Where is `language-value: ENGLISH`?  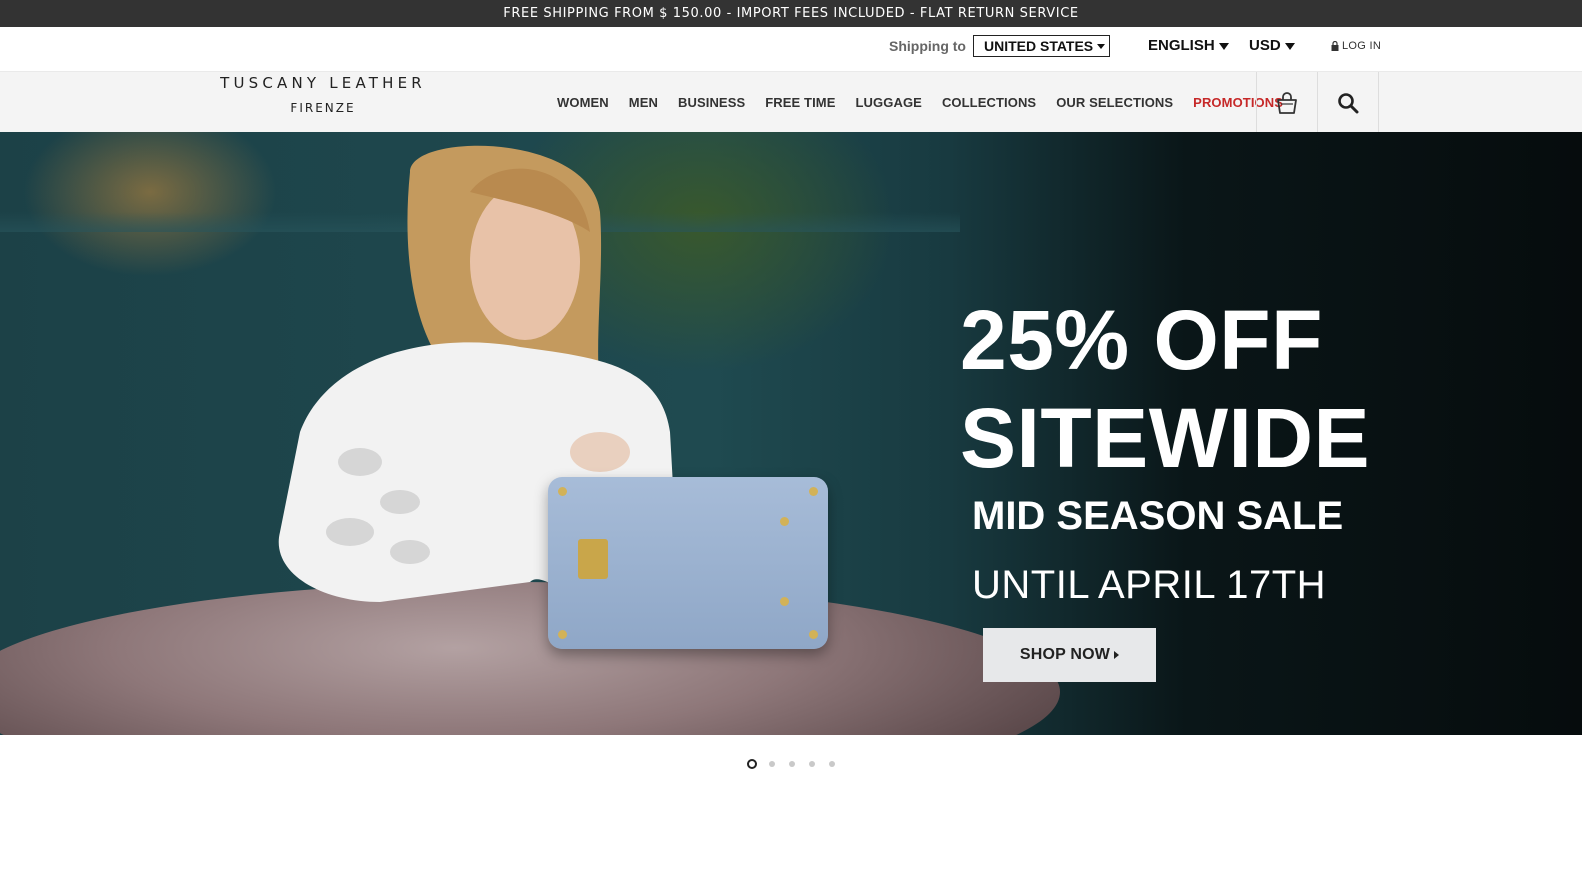 language-value: ENGLISH is located at coordinates (1181, 45).